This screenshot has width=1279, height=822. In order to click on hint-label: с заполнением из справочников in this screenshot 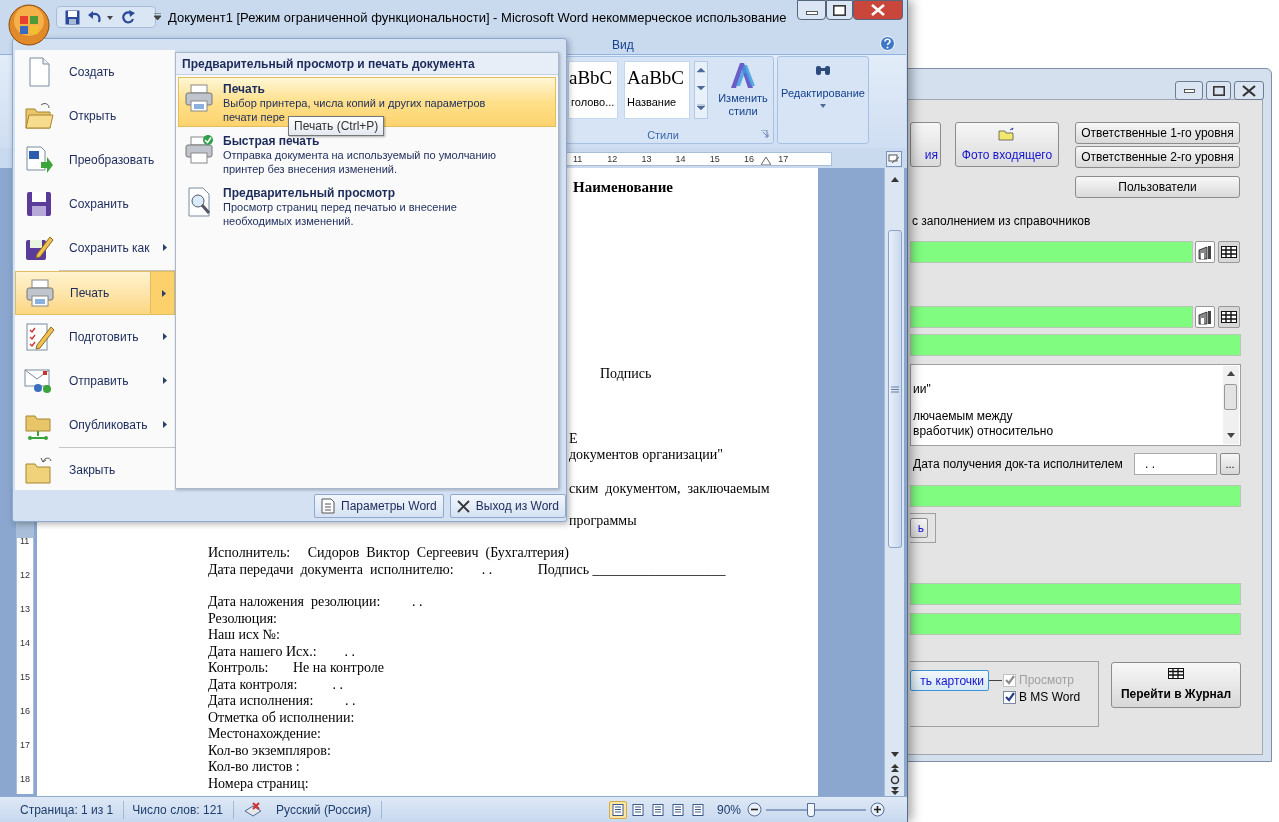, I will do `click(1001, 221)`.